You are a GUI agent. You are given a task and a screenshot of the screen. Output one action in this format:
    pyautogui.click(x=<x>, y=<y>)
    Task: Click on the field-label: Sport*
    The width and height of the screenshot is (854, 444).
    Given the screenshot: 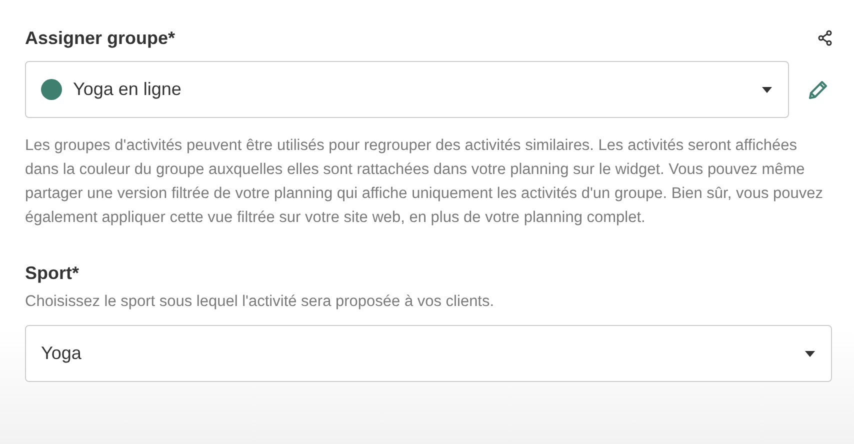 What is the action you would take?
    pyautogui.click(x=52, y=273)
    